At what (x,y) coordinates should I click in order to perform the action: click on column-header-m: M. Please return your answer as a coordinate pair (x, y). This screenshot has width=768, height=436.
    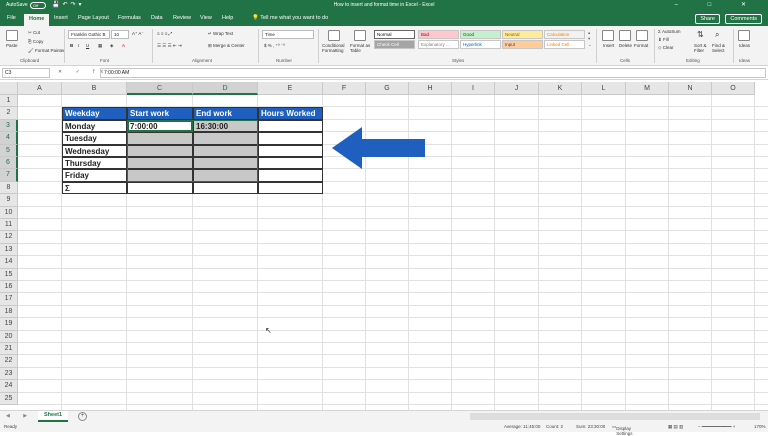
    Looking at the image, I should click on (647, 88).